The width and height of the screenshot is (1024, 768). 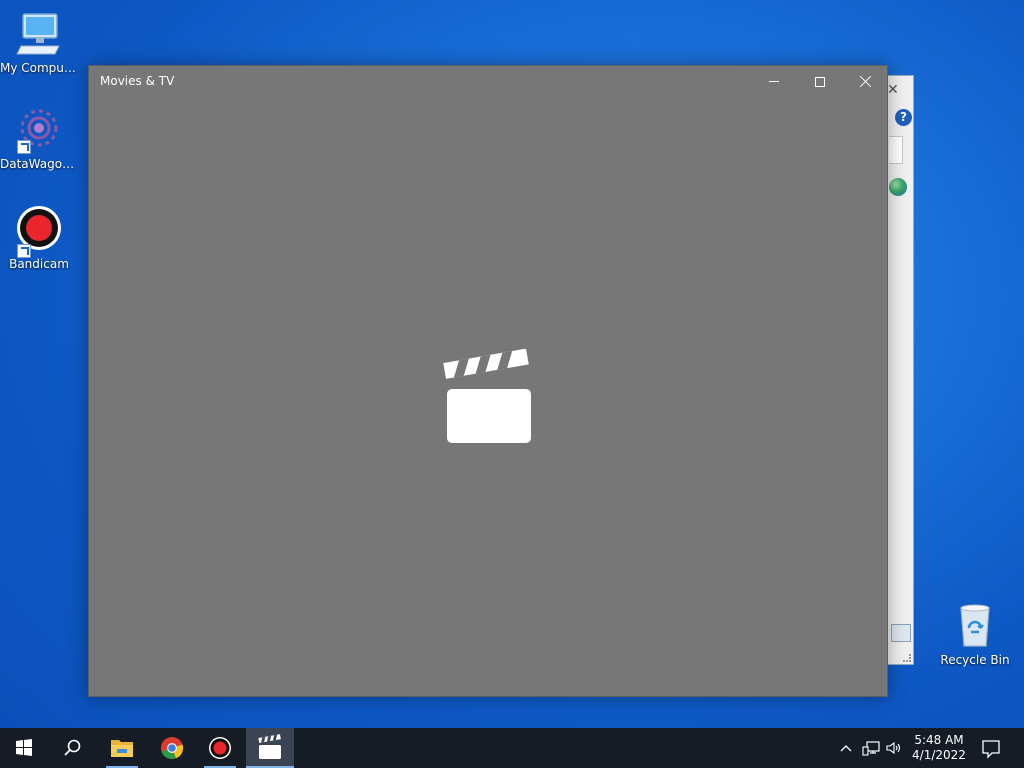 I want to click on folder-icon, so click(x=122, y=748).